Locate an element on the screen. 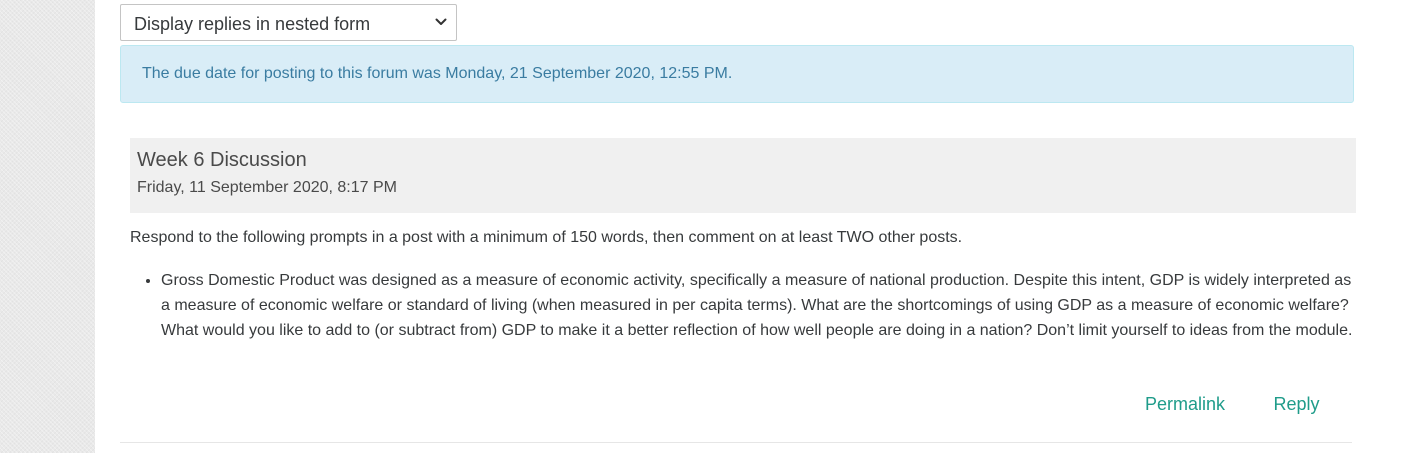  reply-link: Reply is located at coordinates (1296, 404).